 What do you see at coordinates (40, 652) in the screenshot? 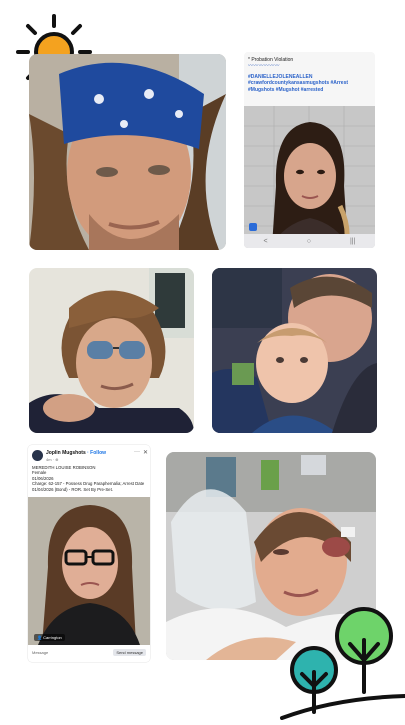
I see `message-label: Message` at bounding box center [40, 652].